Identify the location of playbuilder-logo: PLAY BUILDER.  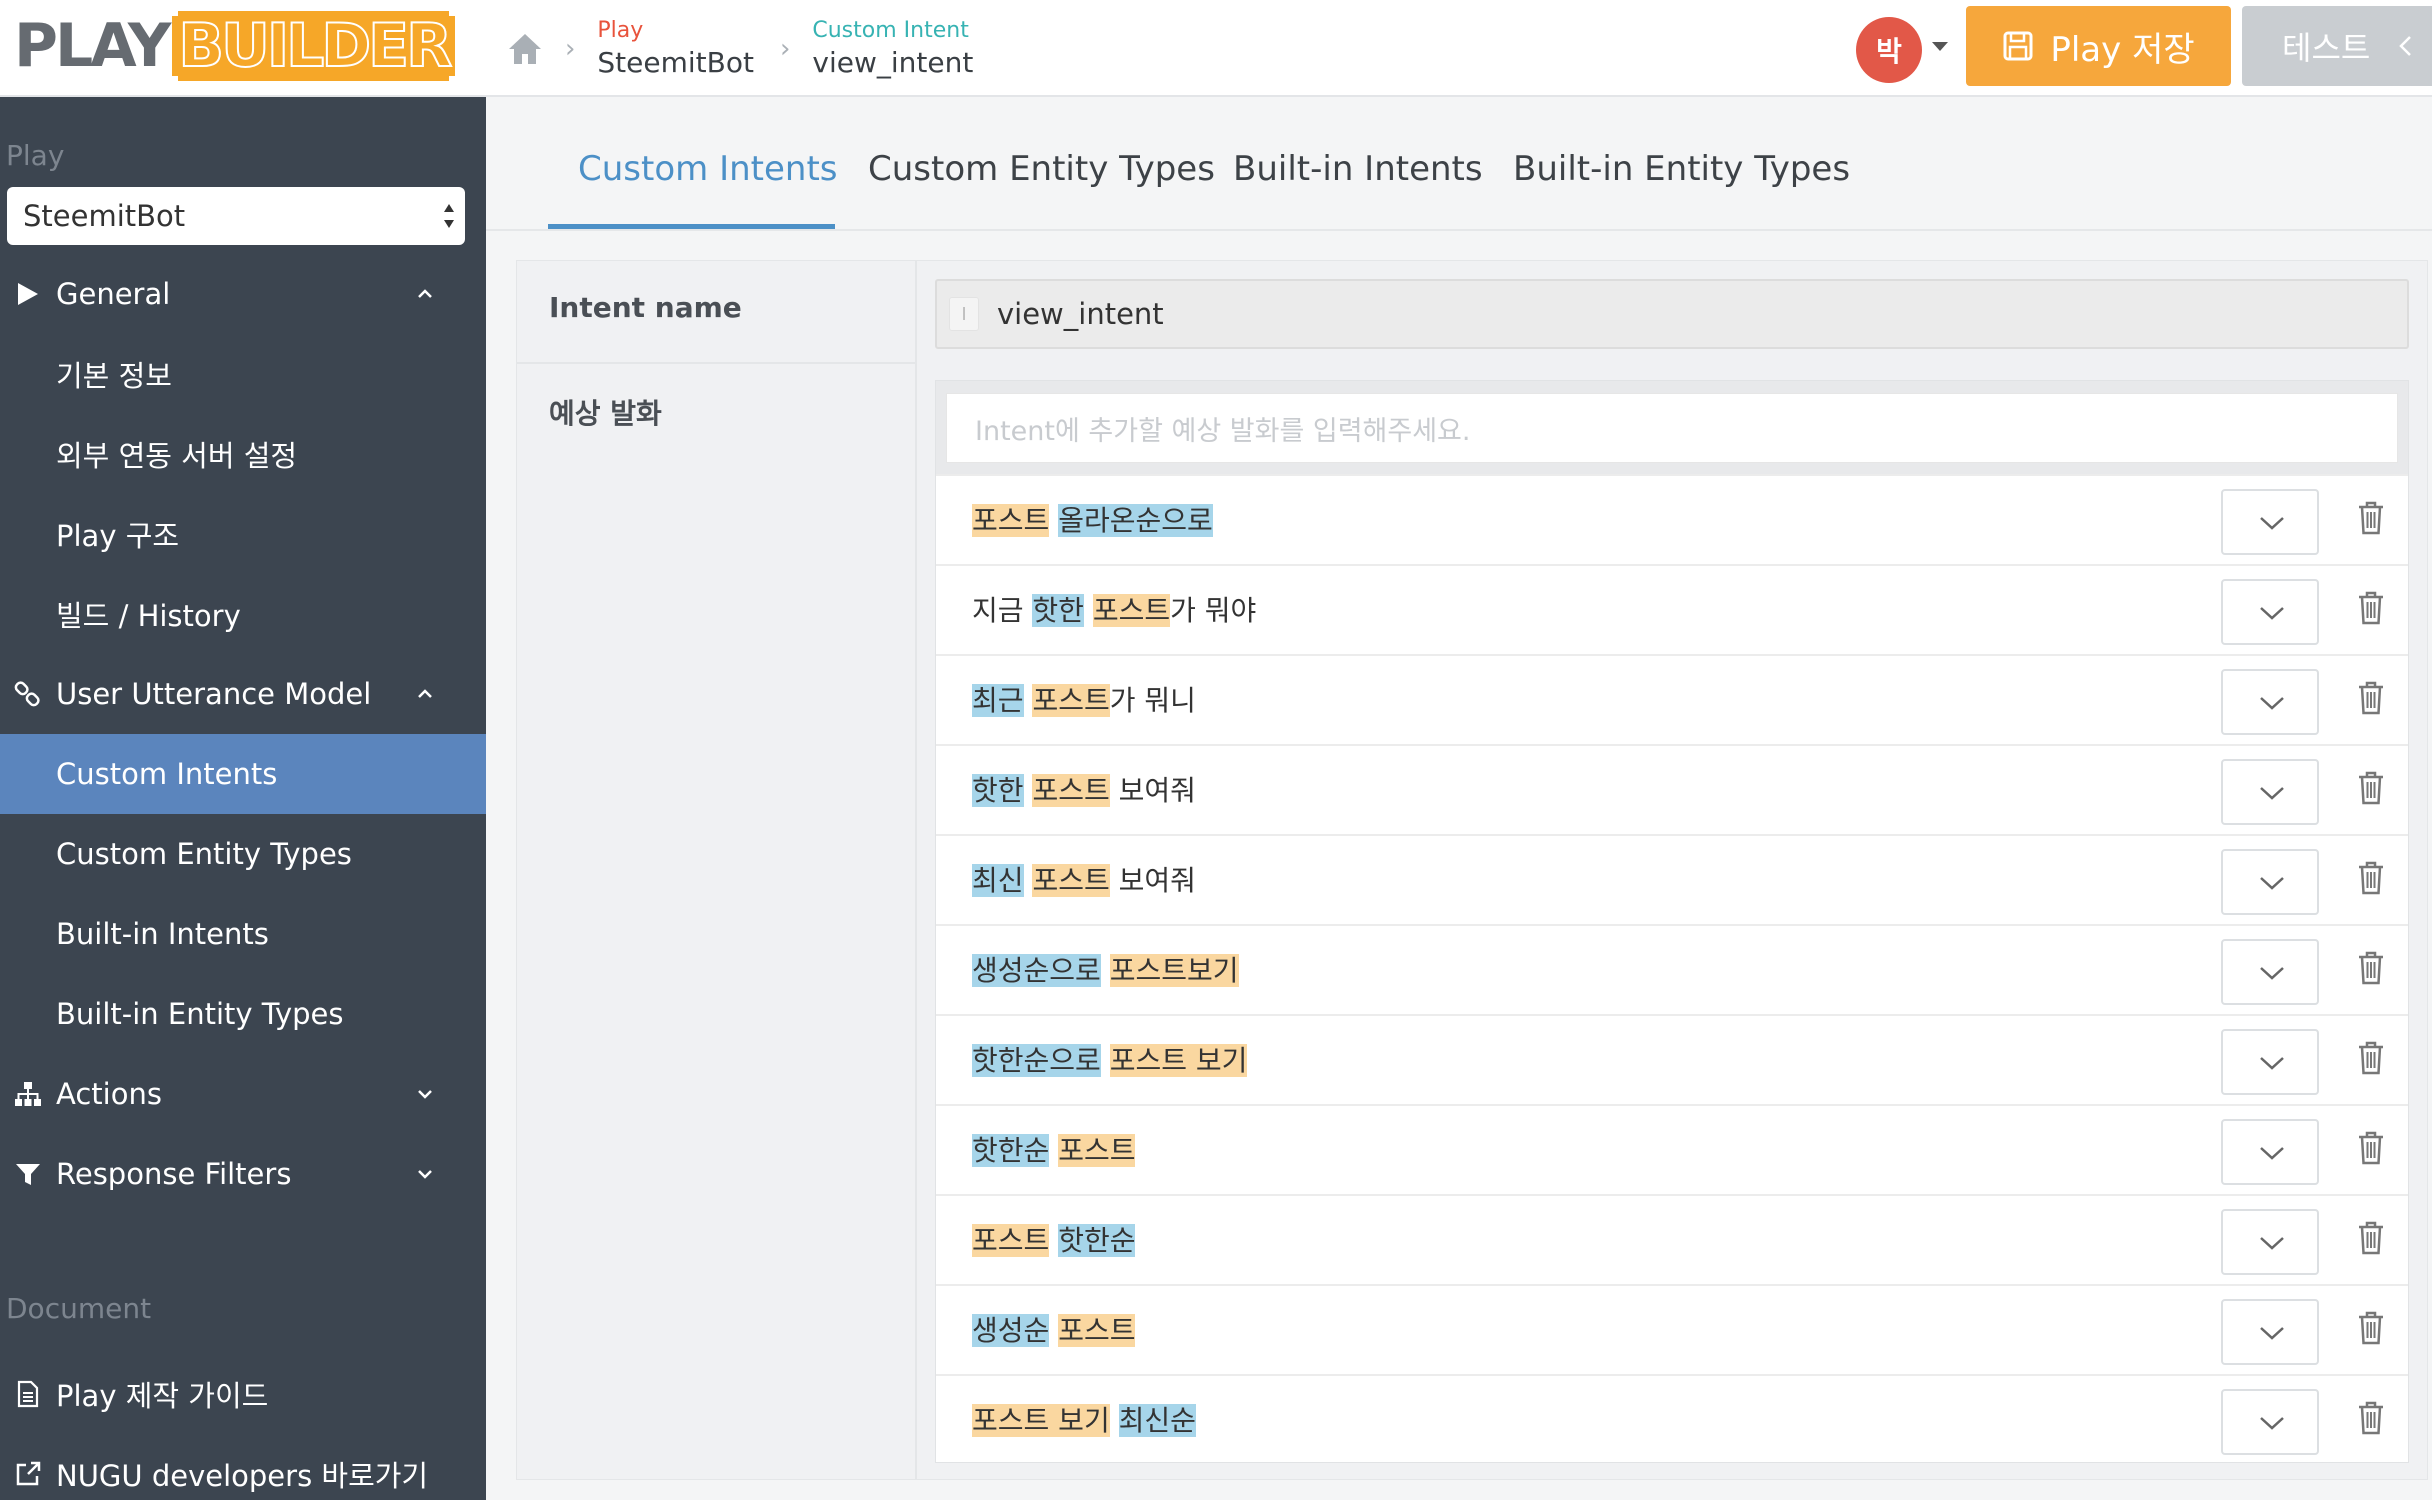
(235, 46).